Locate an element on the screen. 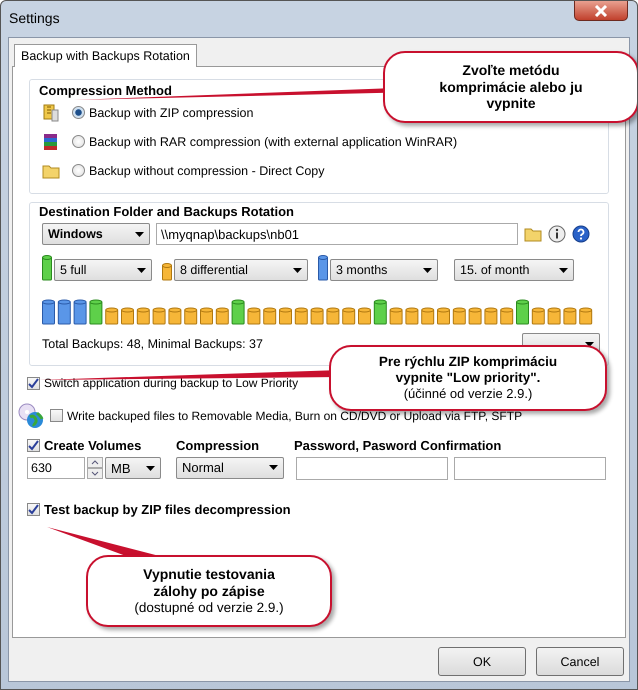  radio-option: Backup with ZIP compression is located at coordinates (163, 113).